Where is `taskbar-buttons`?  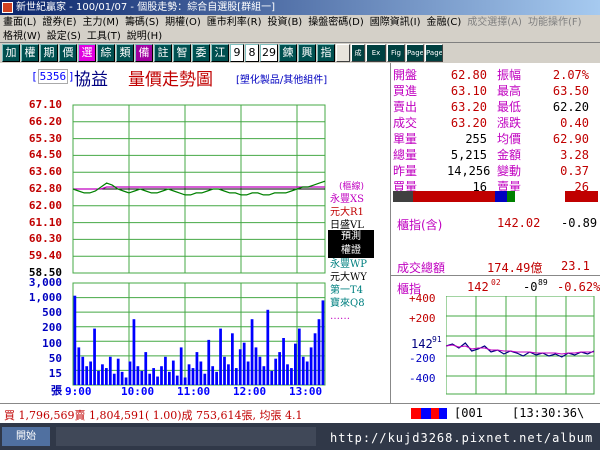 taskbar-buttons is located at coordinates (186, 436).